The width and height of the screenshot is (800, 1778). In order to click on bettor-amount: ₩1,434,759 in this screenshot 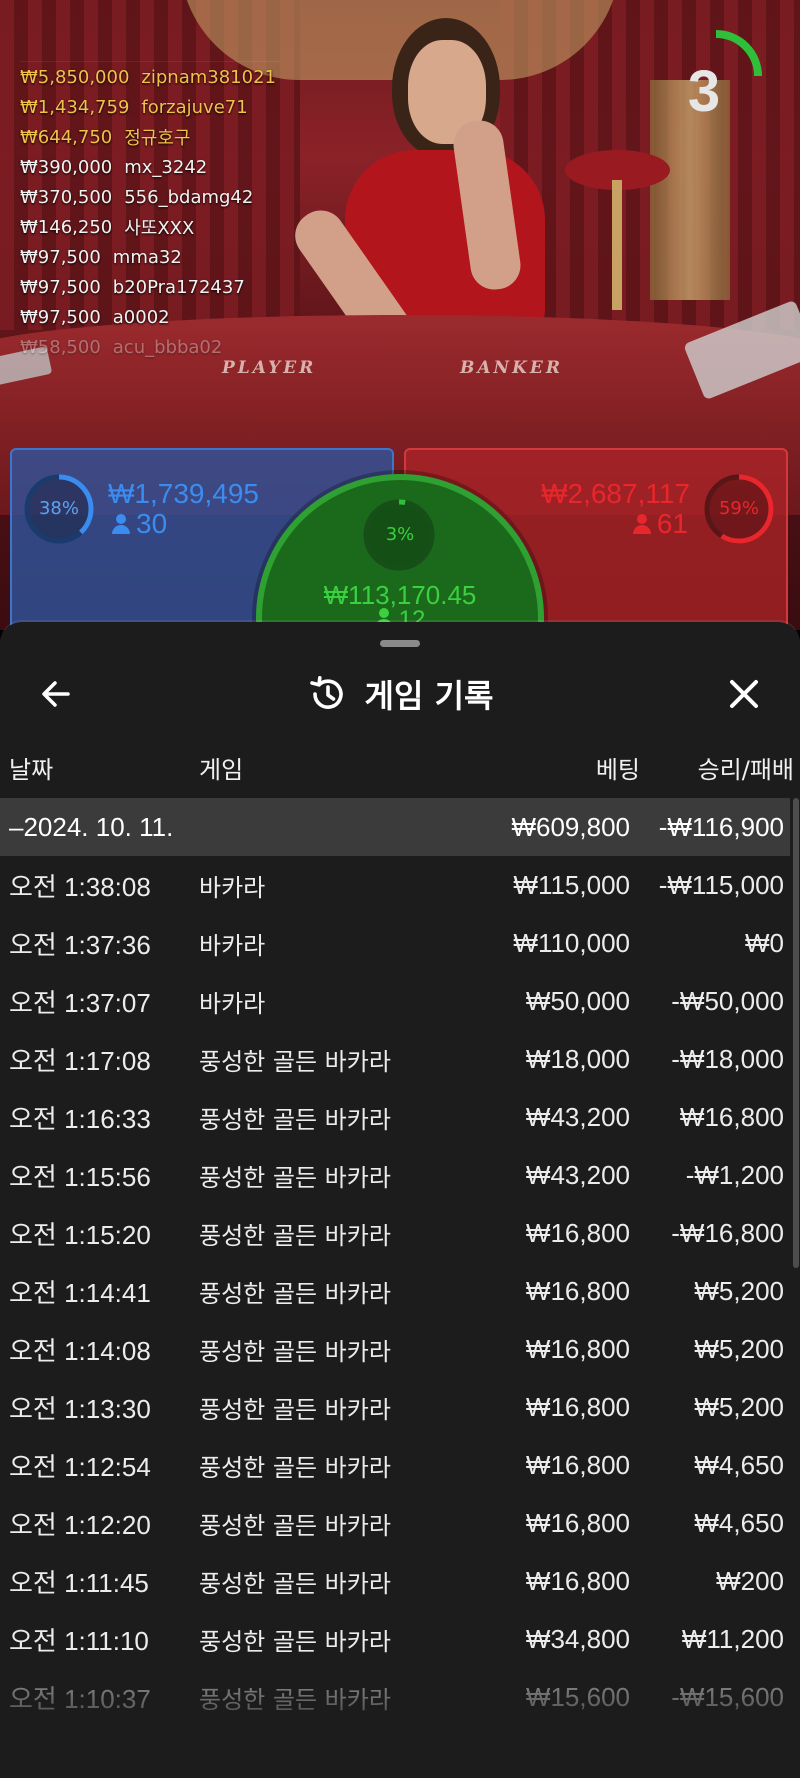, I will do `click(75, 107)`.